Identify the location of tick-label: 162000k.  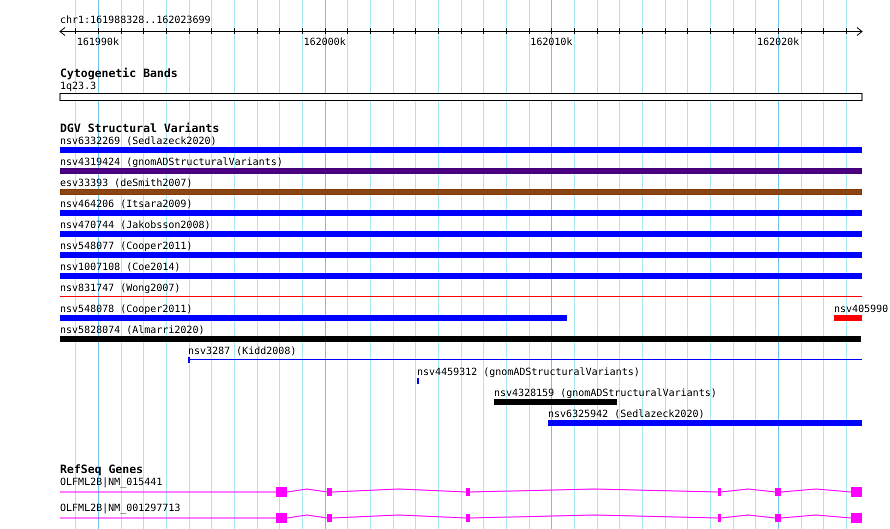
(325, 42).